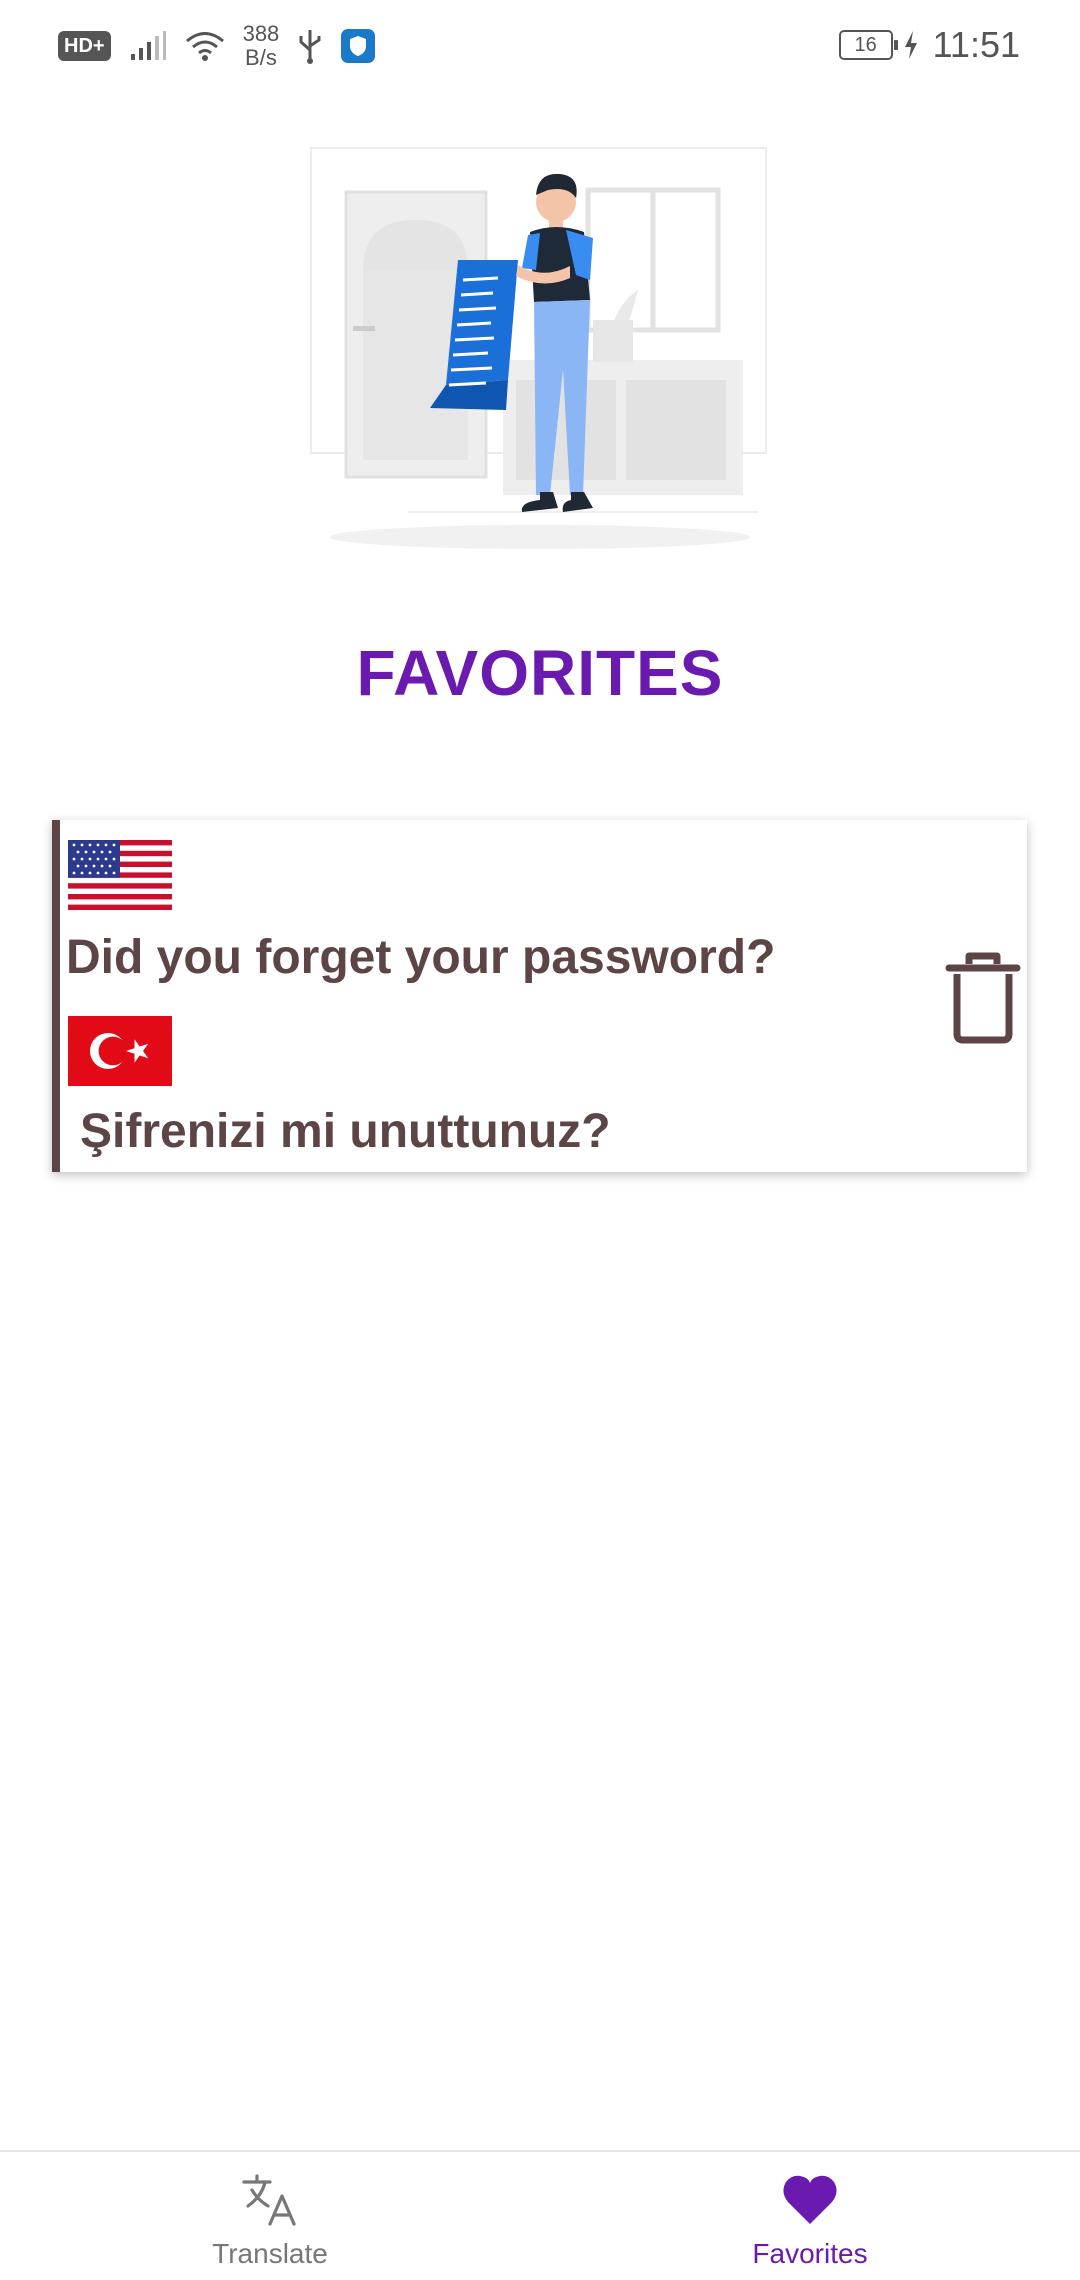 This screenshot has height=2280, width=1080. I want to click on tab-favorites-label: Favorites, so click(810, 2253).